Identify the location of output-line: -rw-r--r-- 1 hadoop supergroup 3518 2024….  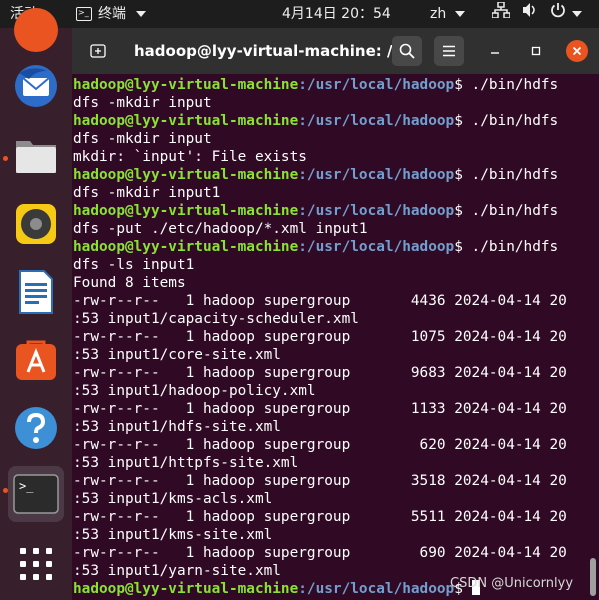
(320, 481).